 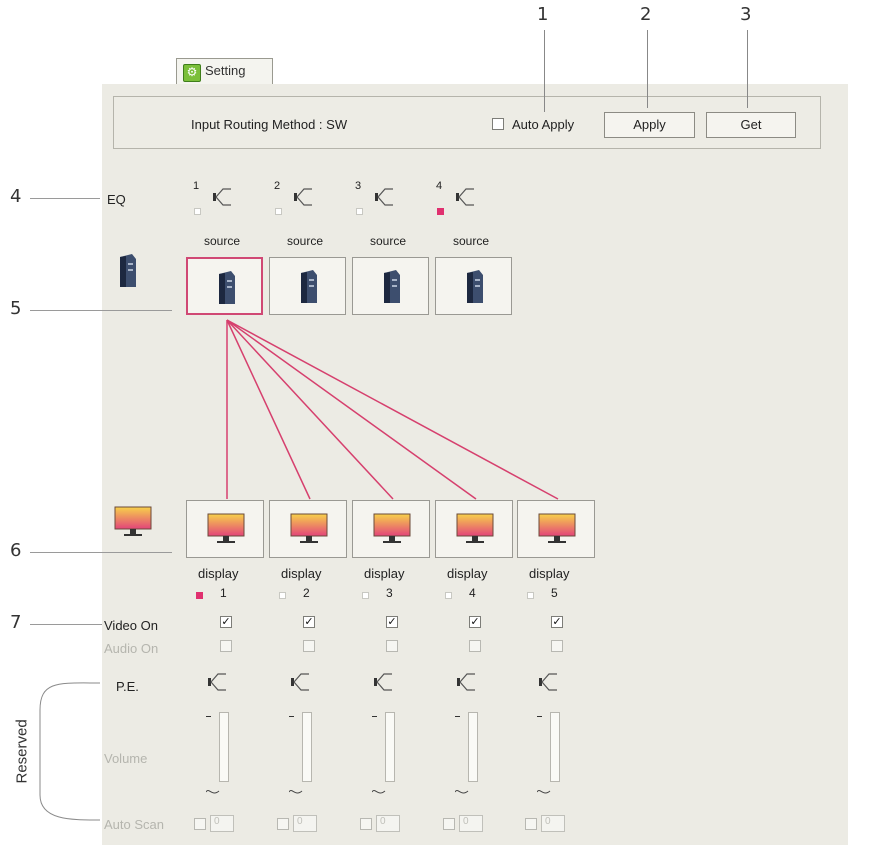 What do you see at coordinates (127, 686) in the screenshot?
I see `pe-label: P.E.` at bounding box center [127, 686].